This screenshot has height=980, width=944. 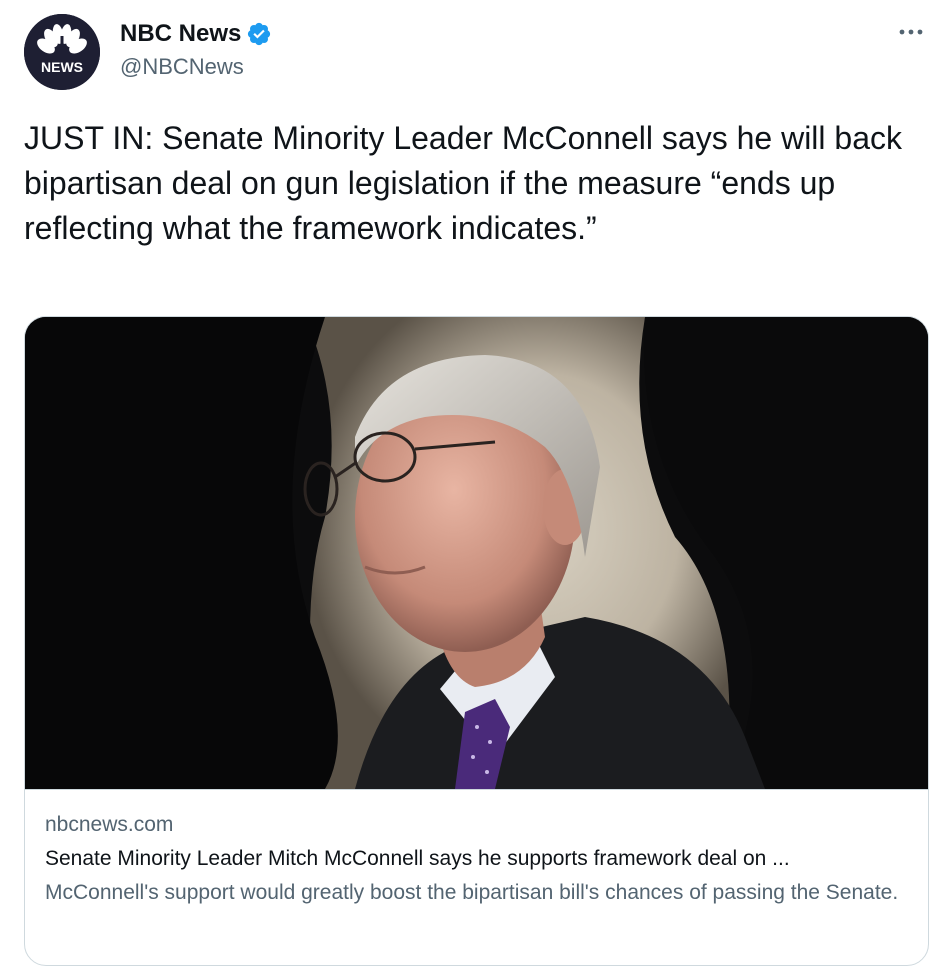 I want to click on link-card-domain: nbcnews.com, so click(x=109, y=824).